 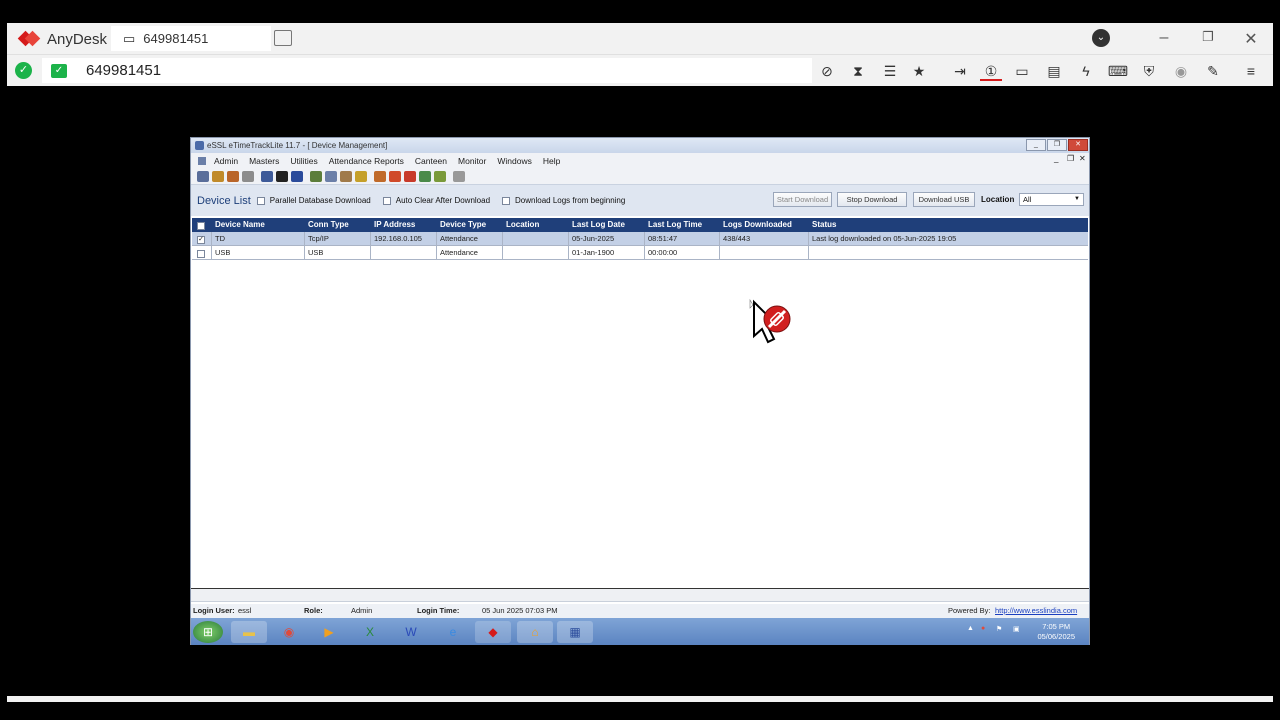 What do you see at coordinates (440, 176) in the screenshot?
I see `tool-settings-icon` at bounding box center [440, 176].